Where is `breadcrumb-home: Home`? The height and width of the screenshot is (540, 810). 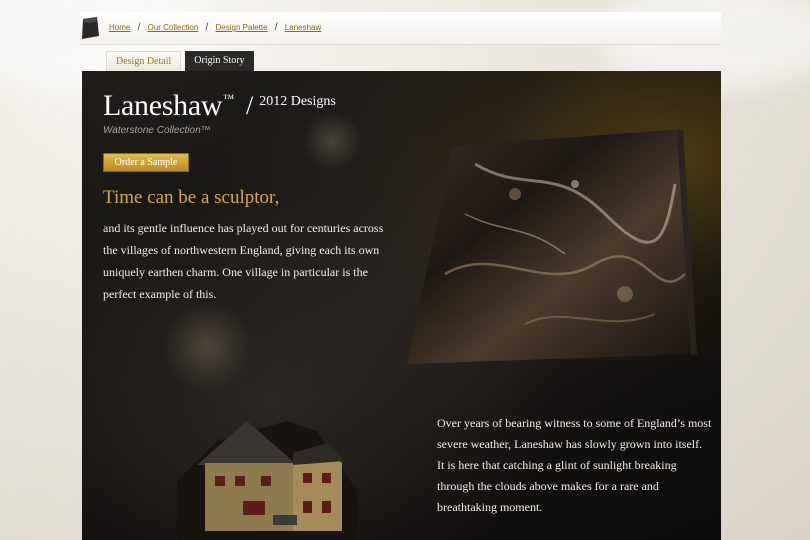 breadcrumb-home: Home is located at coordinates (119, 27).